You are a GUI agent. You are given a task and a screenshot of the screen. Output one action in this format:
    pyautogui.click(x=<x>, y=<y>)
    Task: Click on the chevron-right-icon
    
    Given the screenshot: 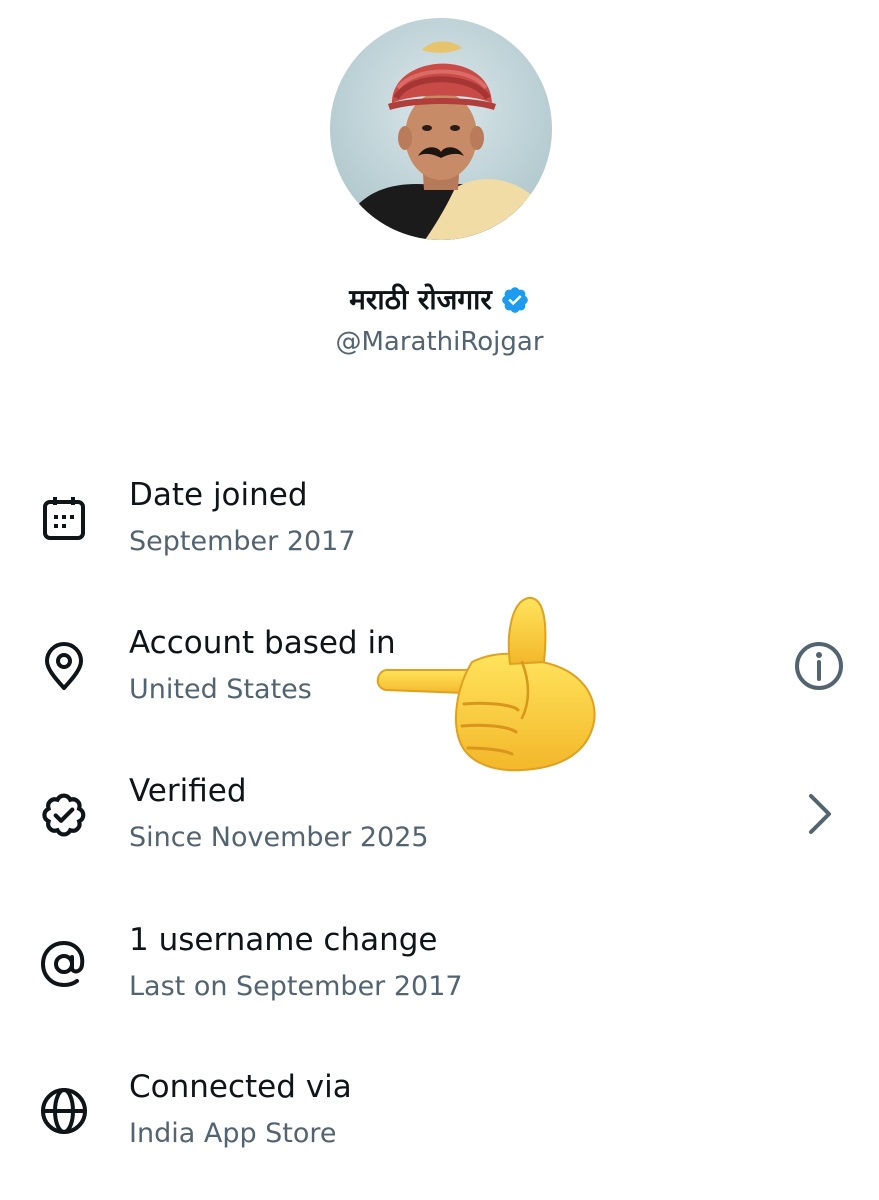 What is the action you would take?
    pyautogui.click(x=819, y=814)
    